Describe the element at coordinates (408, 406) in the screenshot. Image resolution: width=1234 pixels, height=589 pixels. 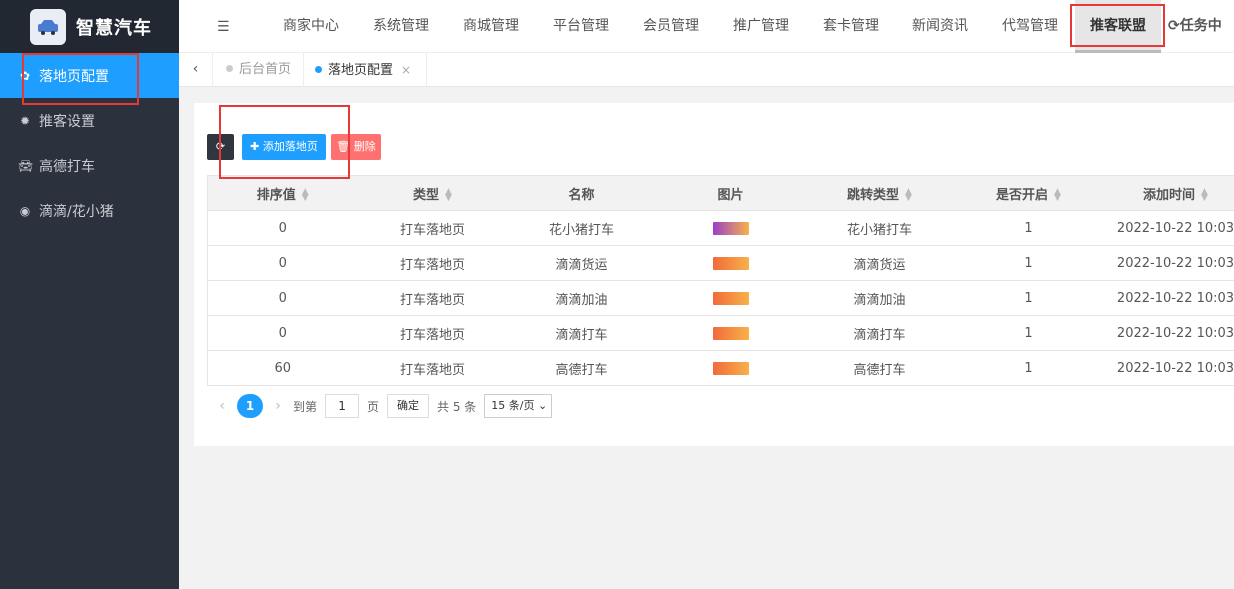
I see `confirm-page-button: 确定` at that location.